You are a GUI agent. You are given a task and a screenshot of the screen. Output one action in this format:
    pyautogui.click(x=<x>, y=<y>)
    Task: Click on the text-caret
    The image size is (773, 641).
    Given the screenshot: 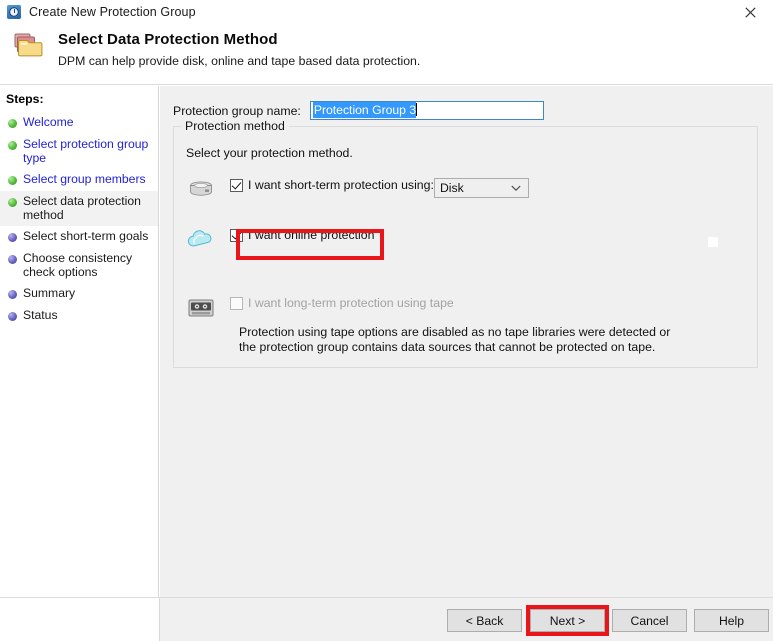 What is the action you would take?
    pyautogui.click(x=417, y=109)
    